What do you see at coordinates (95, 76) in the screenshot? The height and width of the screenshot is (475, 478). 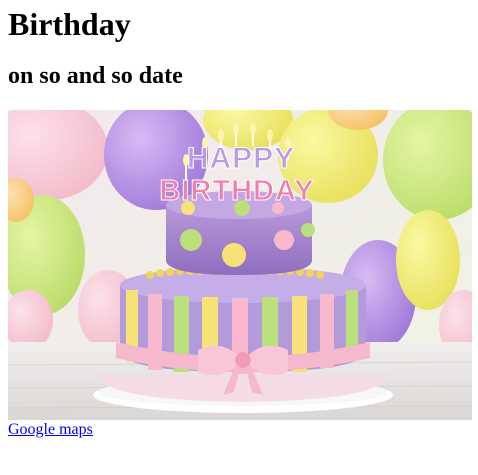 I see `page-subtitle: on so and so date` at bounding box center [95, 76].